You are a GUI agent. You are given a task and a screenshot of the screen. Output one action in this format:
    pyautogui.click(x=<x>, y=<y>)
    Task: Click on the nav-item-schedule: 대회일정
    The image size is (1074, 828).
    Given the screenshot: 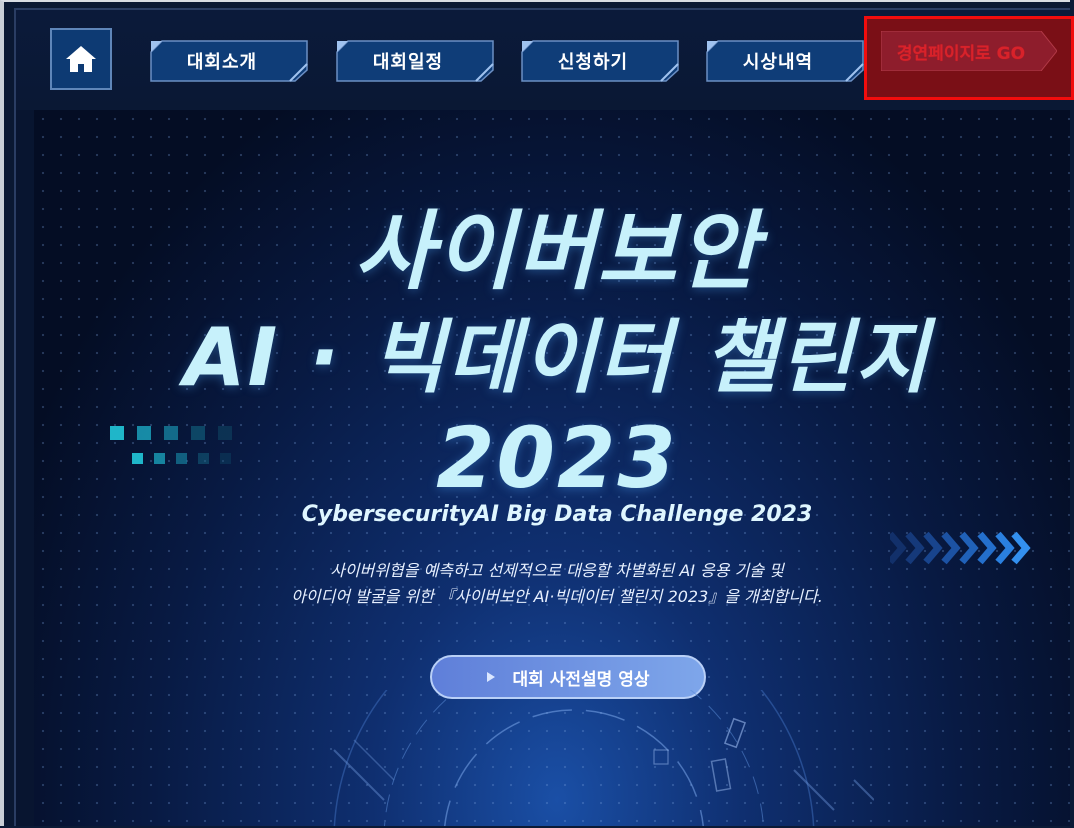 What is the action you would take?
    pyautogui.click(x=415, y=61)
    